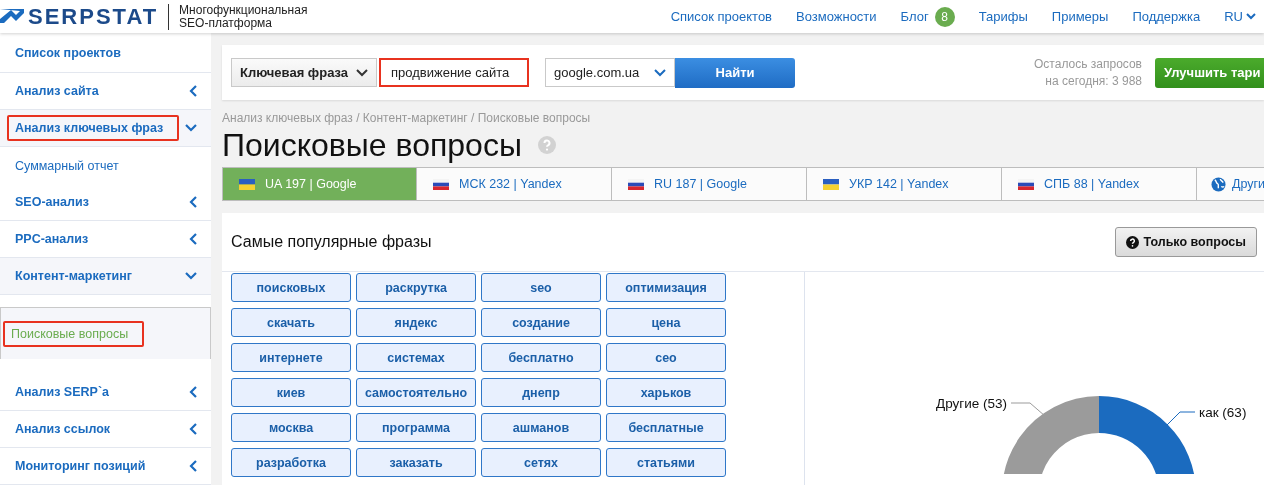  Describe the element at coordinates (836, 16) in the screenshot. I see `nav-link: Возможности` at that location.